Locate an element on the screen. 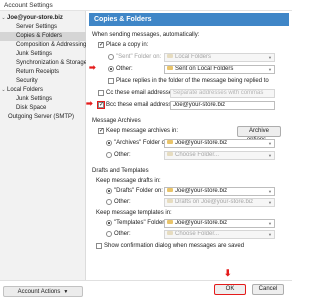  place-copy-label: Place a copy in: is located at coordinates (127, 45).